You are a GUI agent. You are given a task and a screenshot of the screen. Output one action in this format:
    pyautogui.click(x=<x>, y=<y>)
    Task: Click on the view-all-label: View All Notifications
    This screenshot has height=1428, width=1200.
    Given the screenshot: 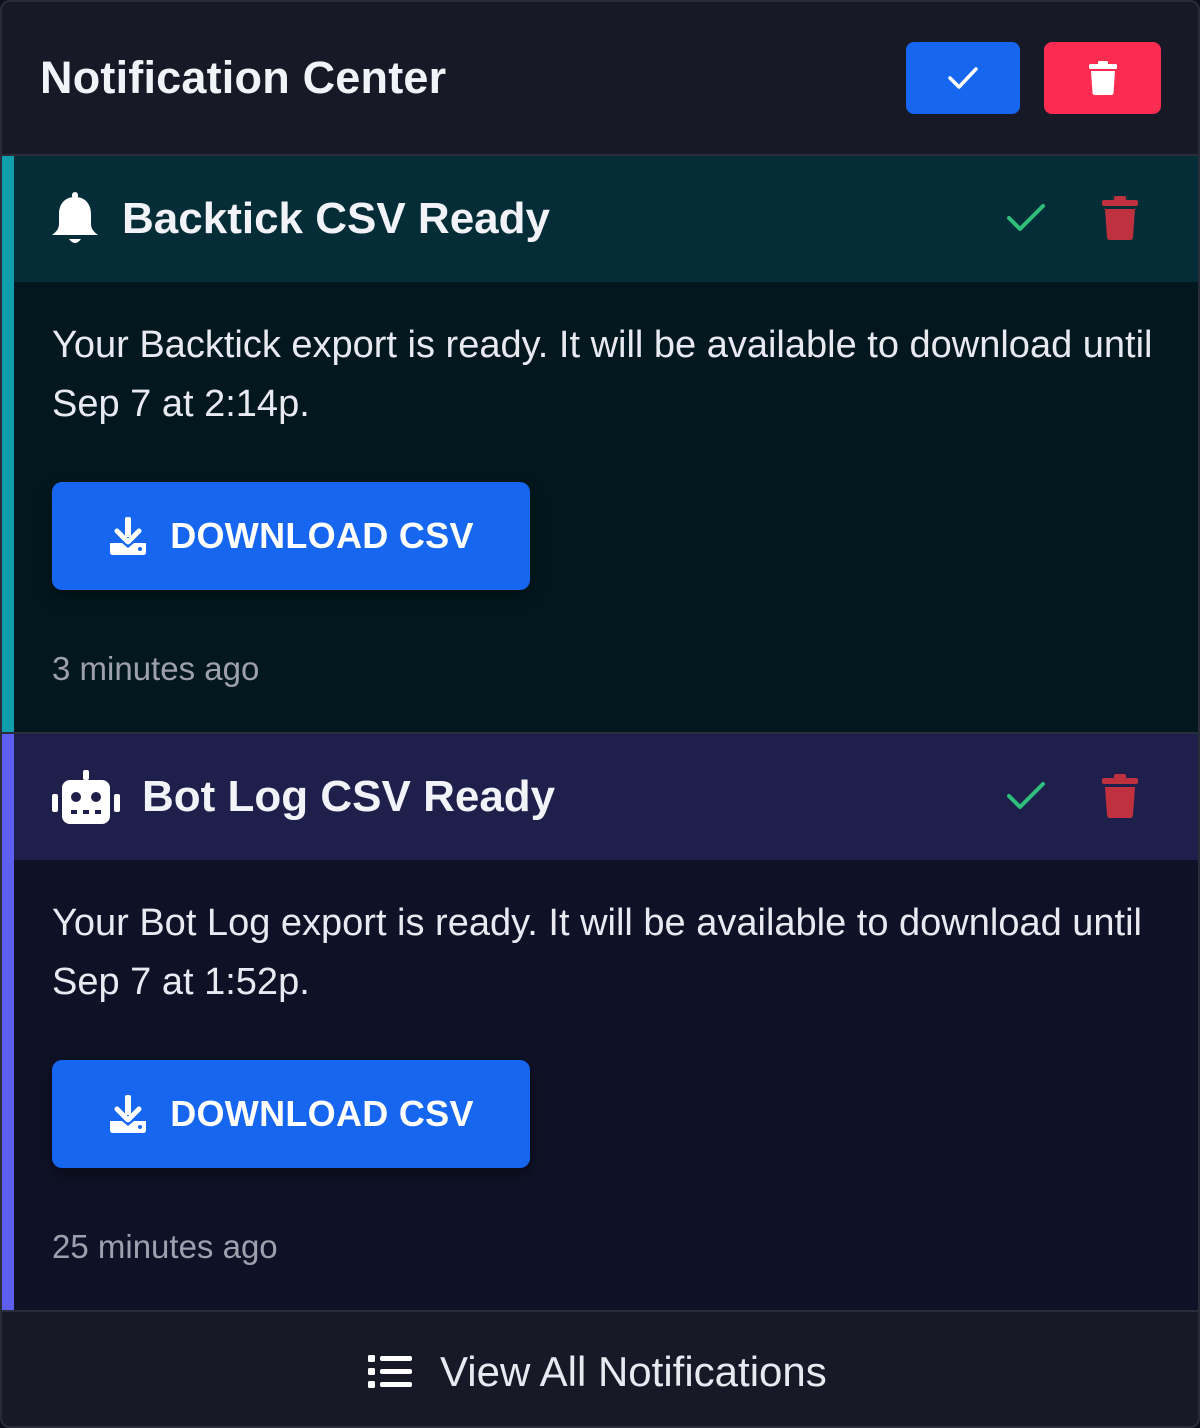 What is the action you would take?
    pyautogui.click(x=633, y=1371)
    